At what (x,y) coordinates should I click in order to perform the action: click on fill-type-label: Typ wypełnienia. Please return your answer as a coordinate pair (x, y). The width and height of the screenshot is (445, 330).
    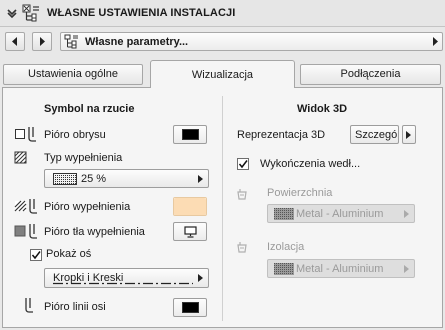
    Looking at the image, I should click on (83, 158).